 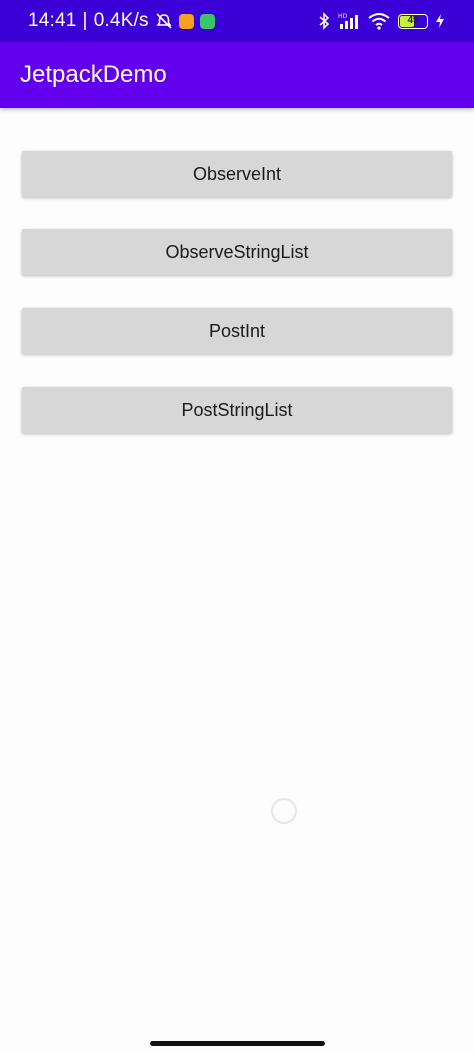 I want to click on app-title: JetpackDemo, so click(x=93, y=74).